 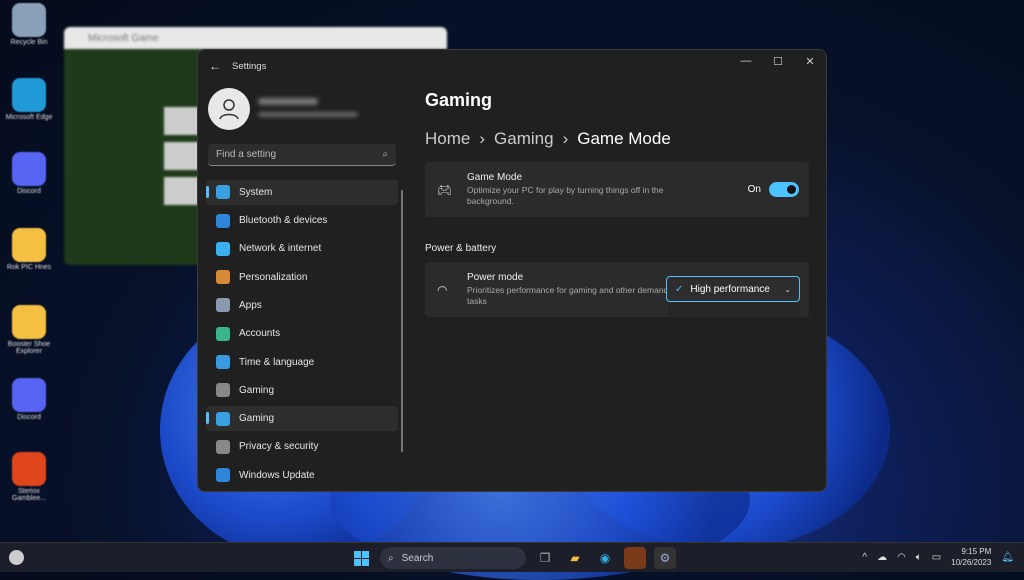 I want to click on accessibility-icon, so click(x=223, y=418).